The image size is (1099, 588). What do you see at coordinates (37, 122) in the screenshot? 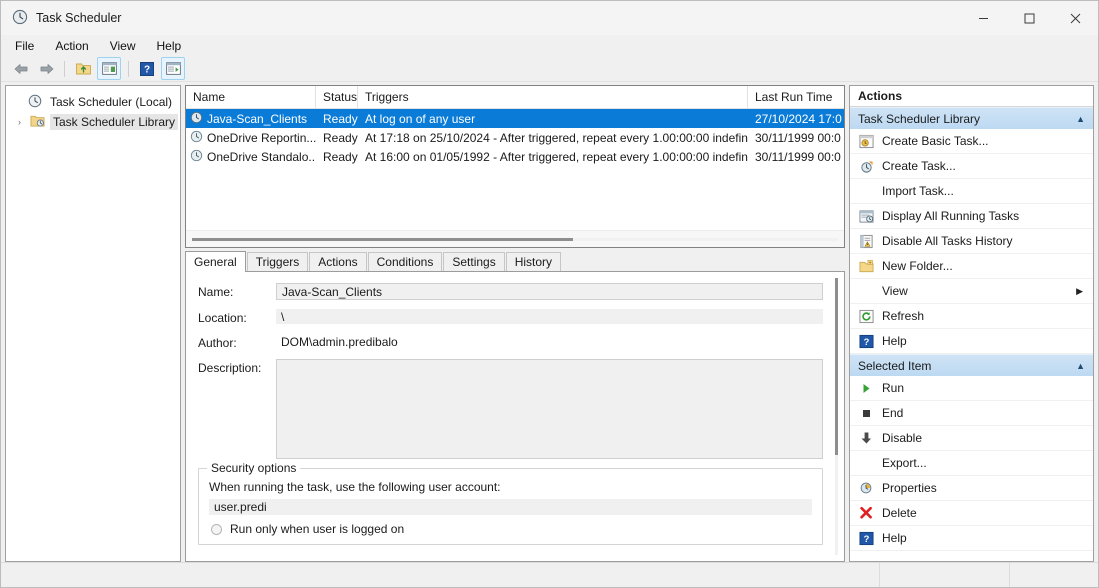
I see `folder-clock-icon` at bounding box center [37, 122].